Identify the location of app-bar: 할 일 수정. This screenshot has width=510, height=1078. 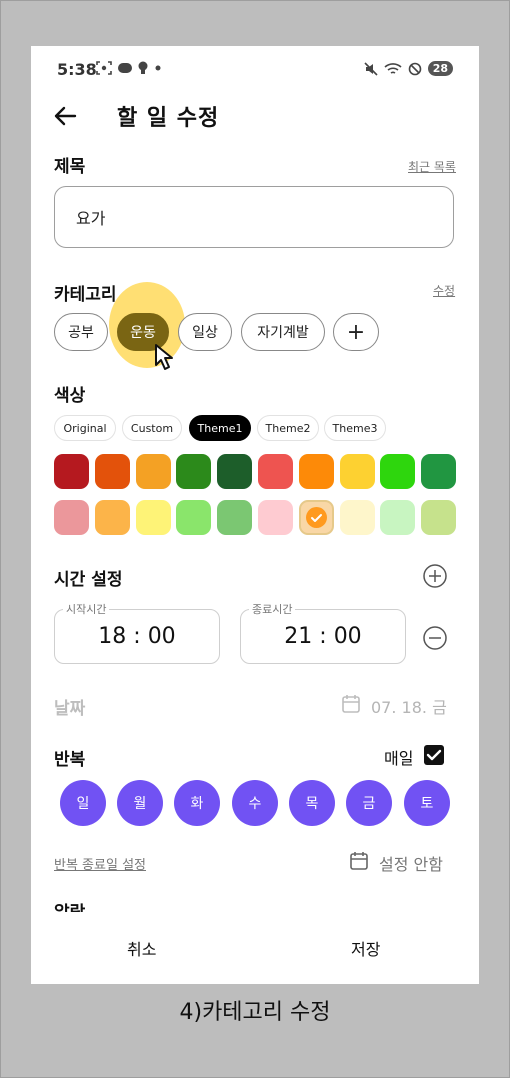
(255, 116).